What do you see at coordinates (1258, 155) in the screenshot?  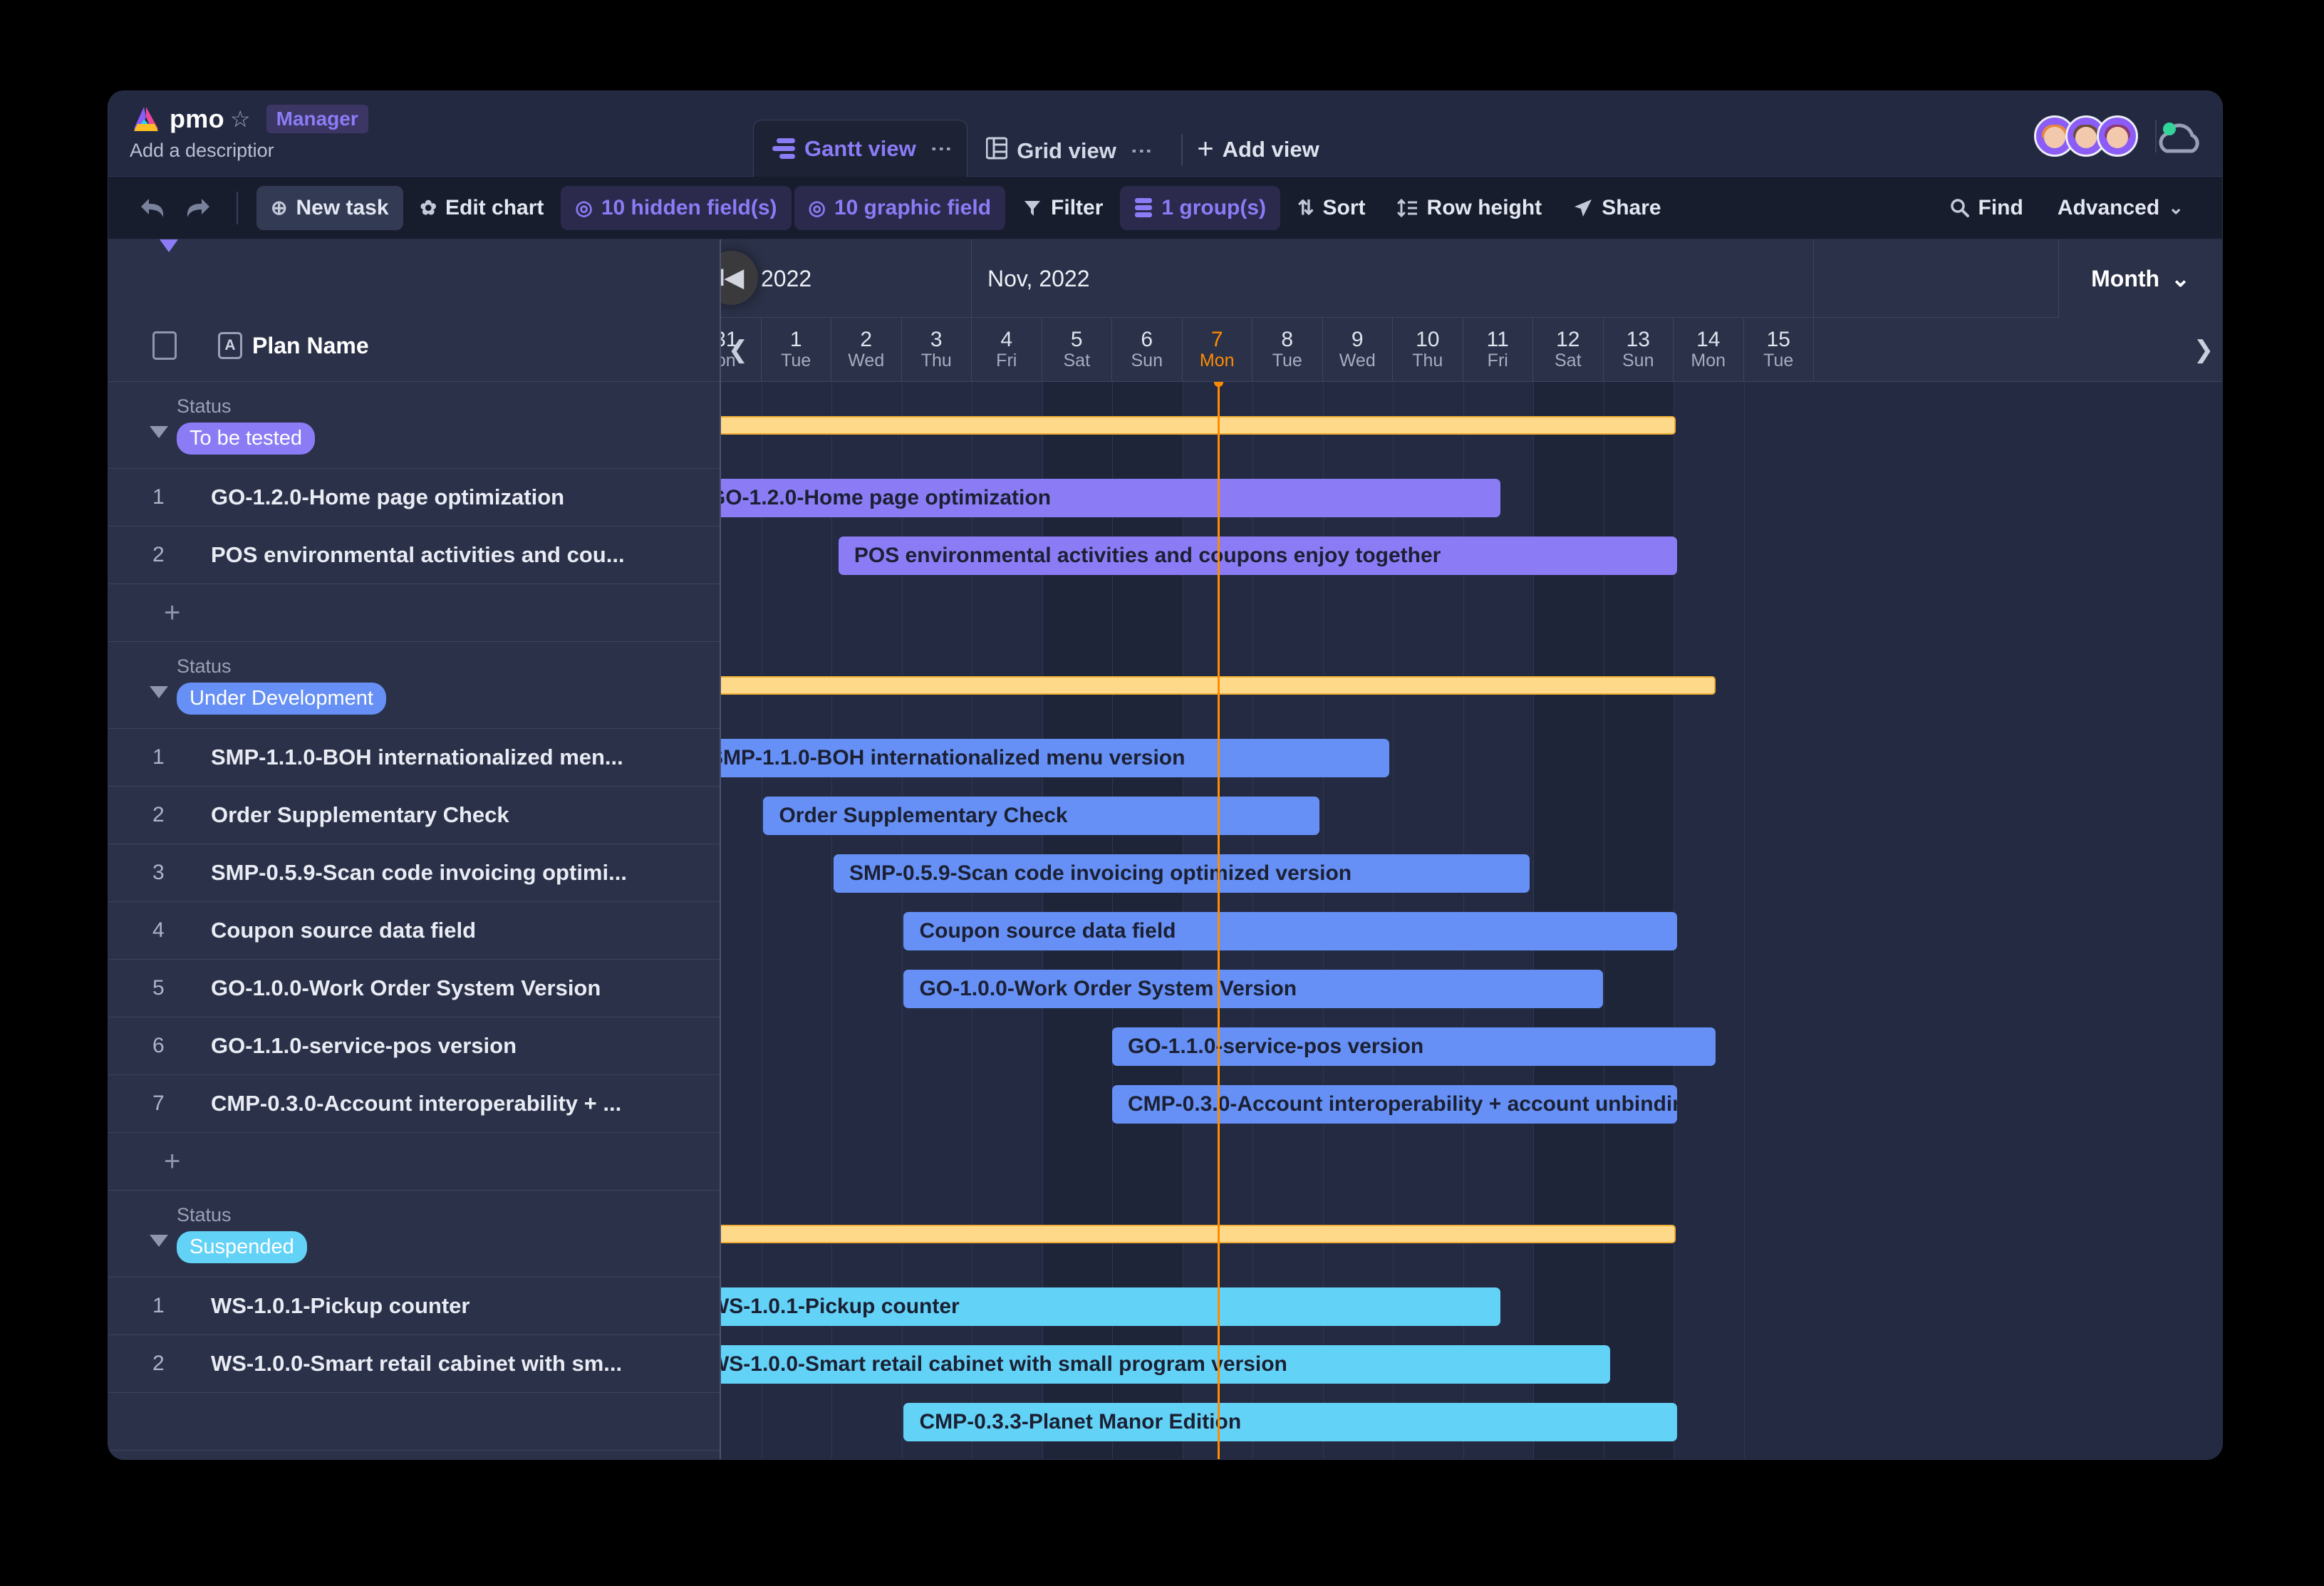 I see `add-view-button: + Add view` at bounding box center [1258, 155].